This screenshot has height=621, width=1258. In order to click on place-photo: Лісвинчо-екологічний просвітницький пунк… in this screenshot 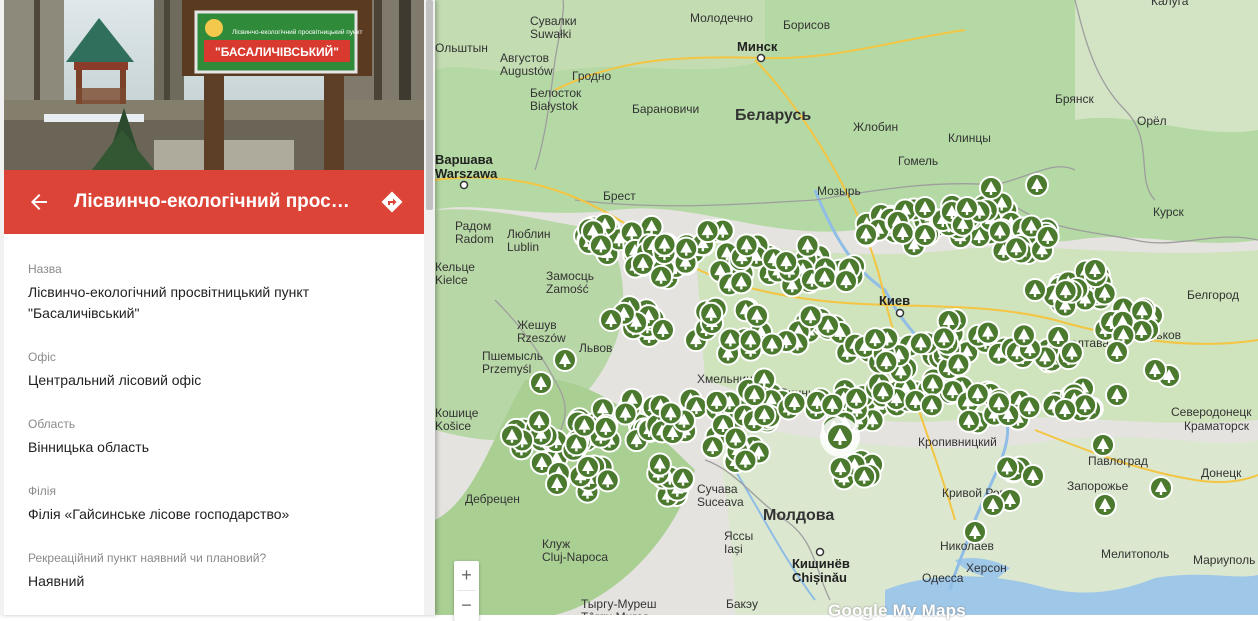, I will do `click(214, 85)`.